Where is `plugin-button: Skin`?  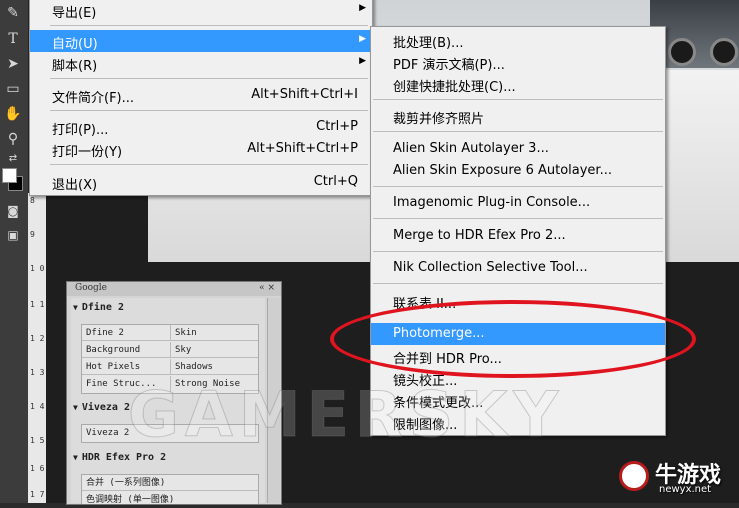 plugin-button: Skin is located at coordinates (214, 333).